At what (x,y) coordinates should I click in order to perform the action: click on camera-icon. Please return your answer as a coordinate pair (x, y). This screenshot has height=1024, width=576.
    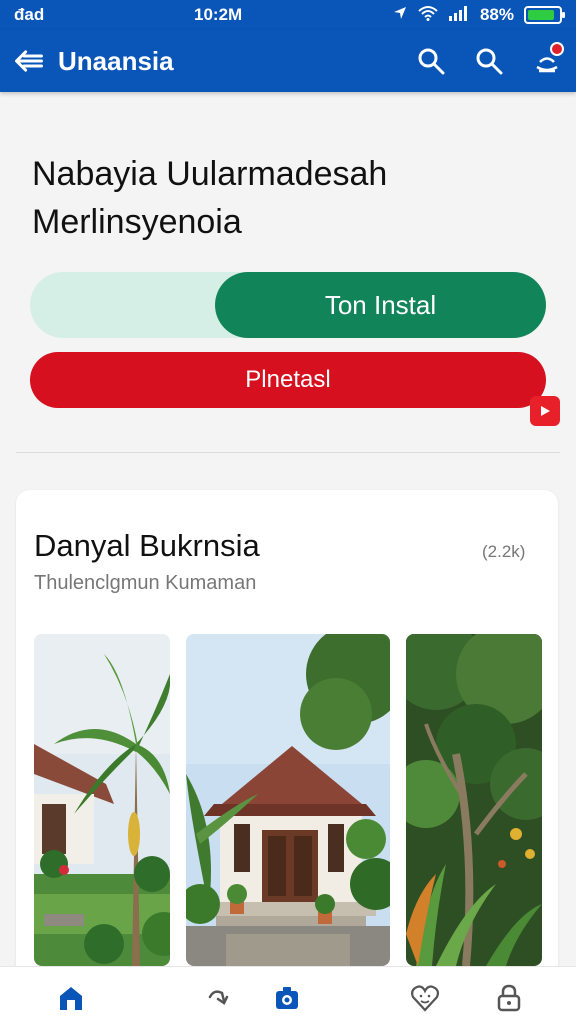
    Looking at the image, I should click on (287, 998).